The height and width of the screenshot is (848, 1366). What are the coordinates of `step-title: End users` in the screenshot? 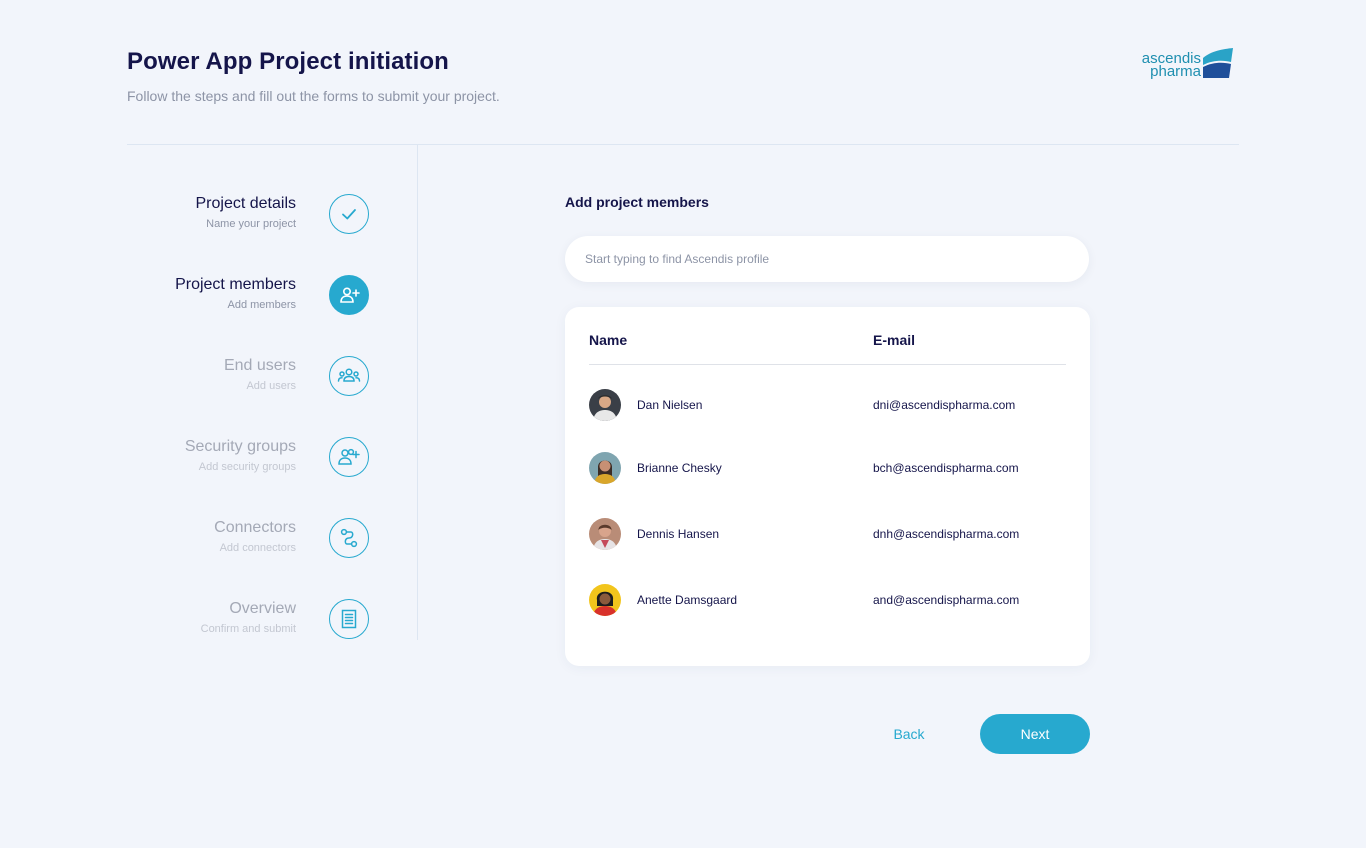 It's located at (259, 365).